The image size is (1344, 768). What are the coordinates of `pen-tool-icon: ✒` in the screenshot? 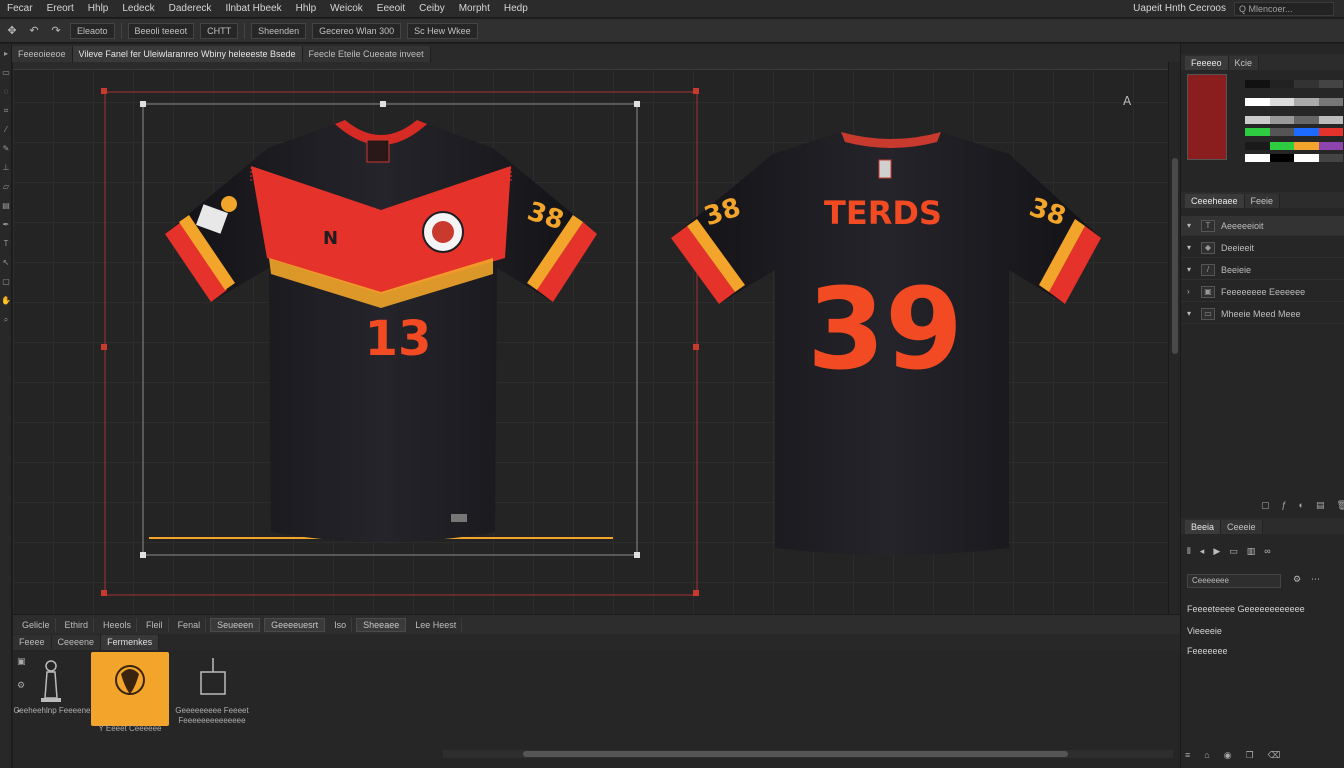 It's located at (6, 224).